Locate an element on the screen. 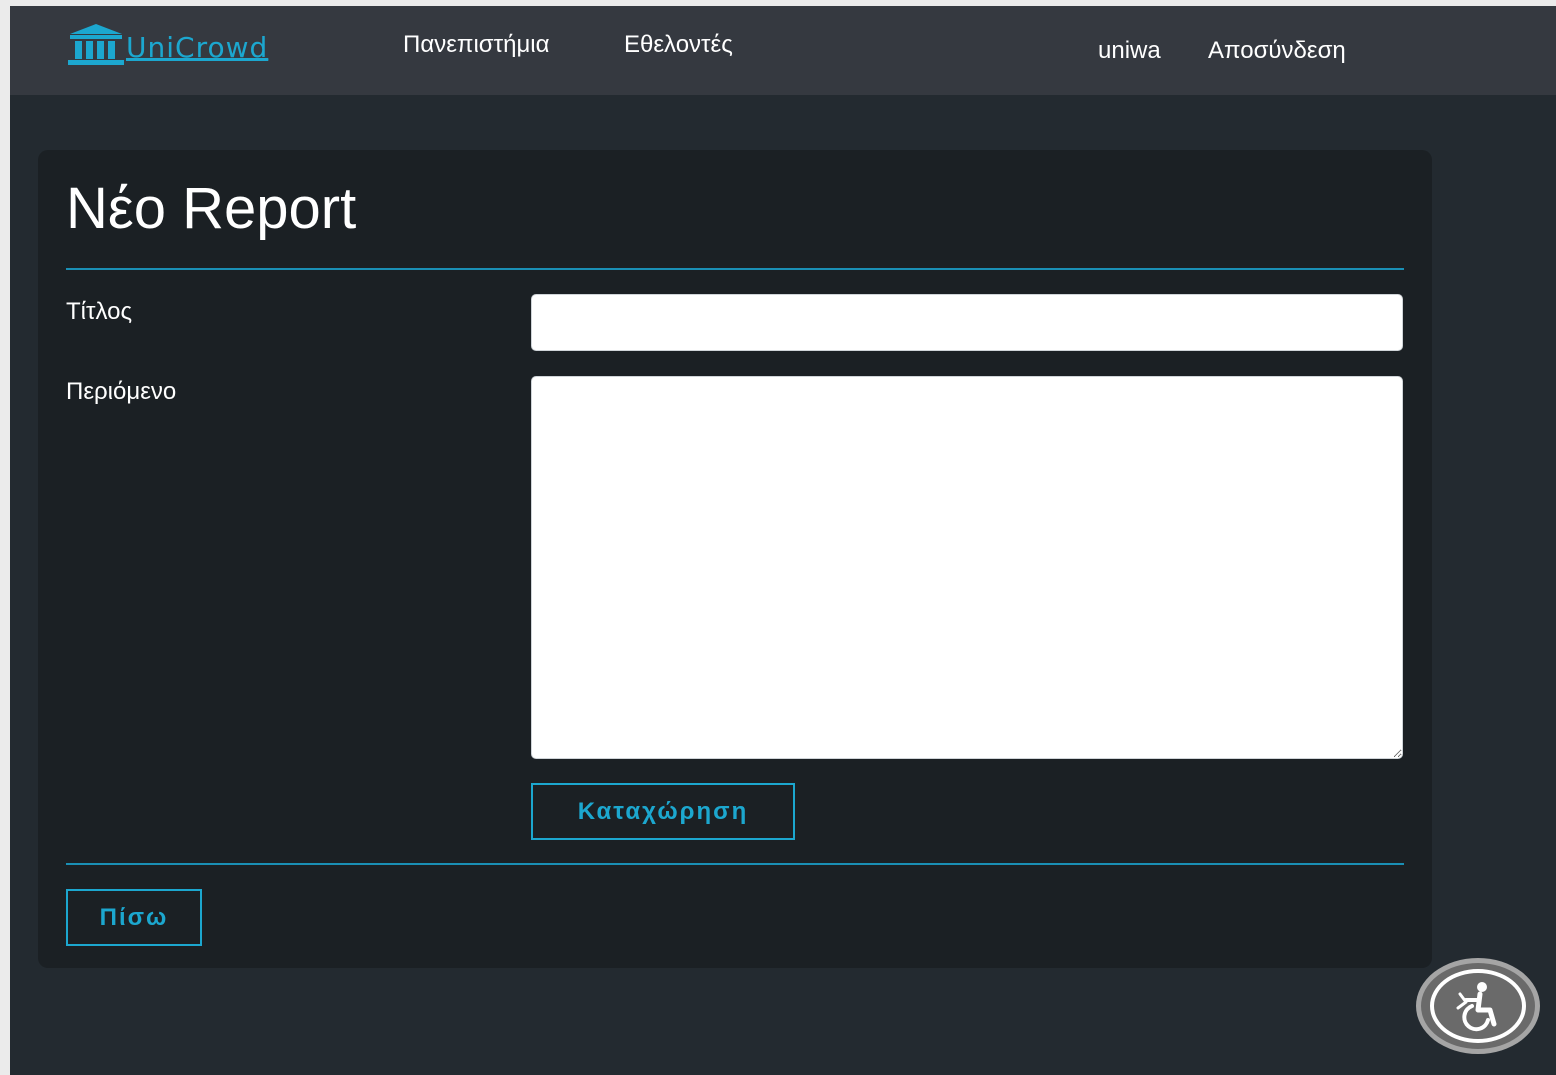 Image resolution: width=1556 pixels, height=1075 pixels. nav-volunteers-link: Εθελοντές is located at coordinates (678, 45).